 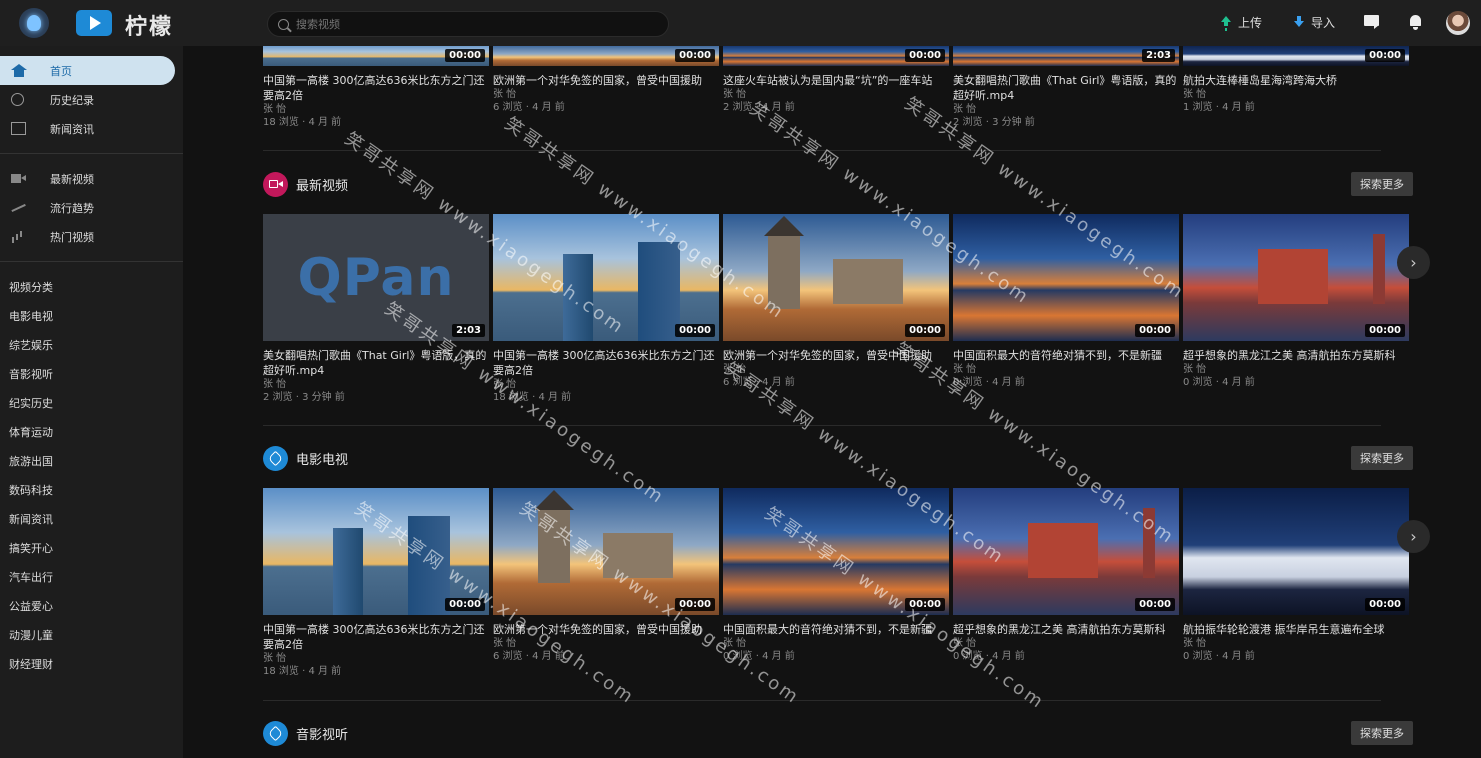 I want to click on sidebar-category-item: 动漫儿童, so click(x=91, y=634).